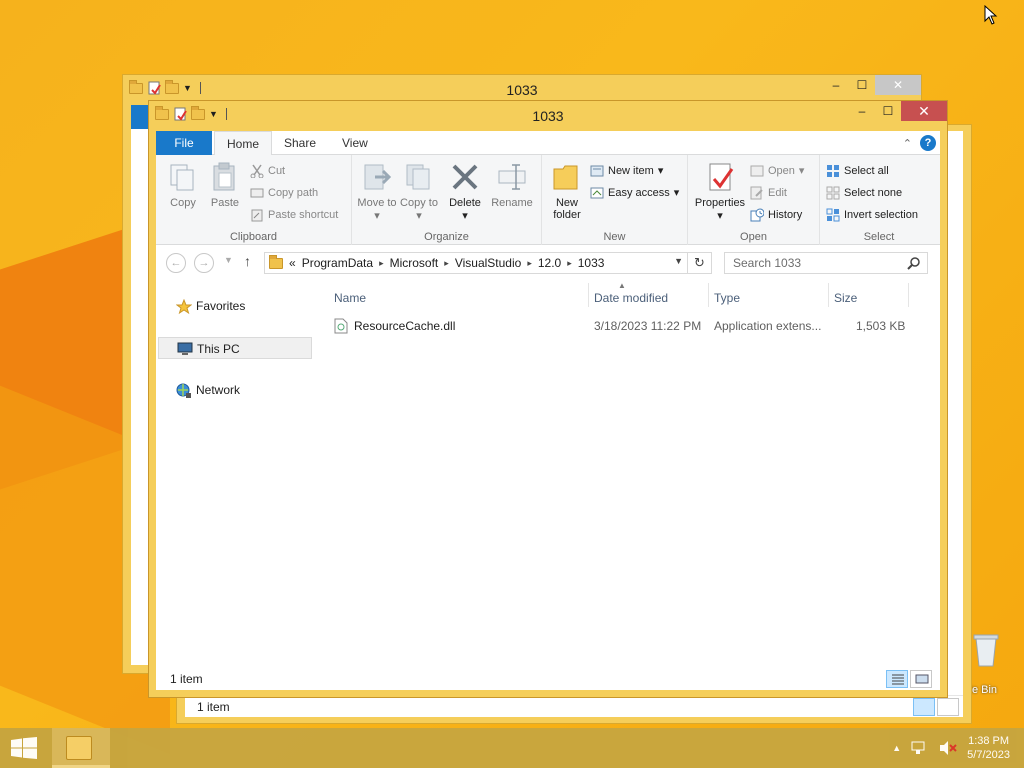 The image size is (1024, 768). I want to click on easy-access-button: Easy access ▾, so click(634, 193).